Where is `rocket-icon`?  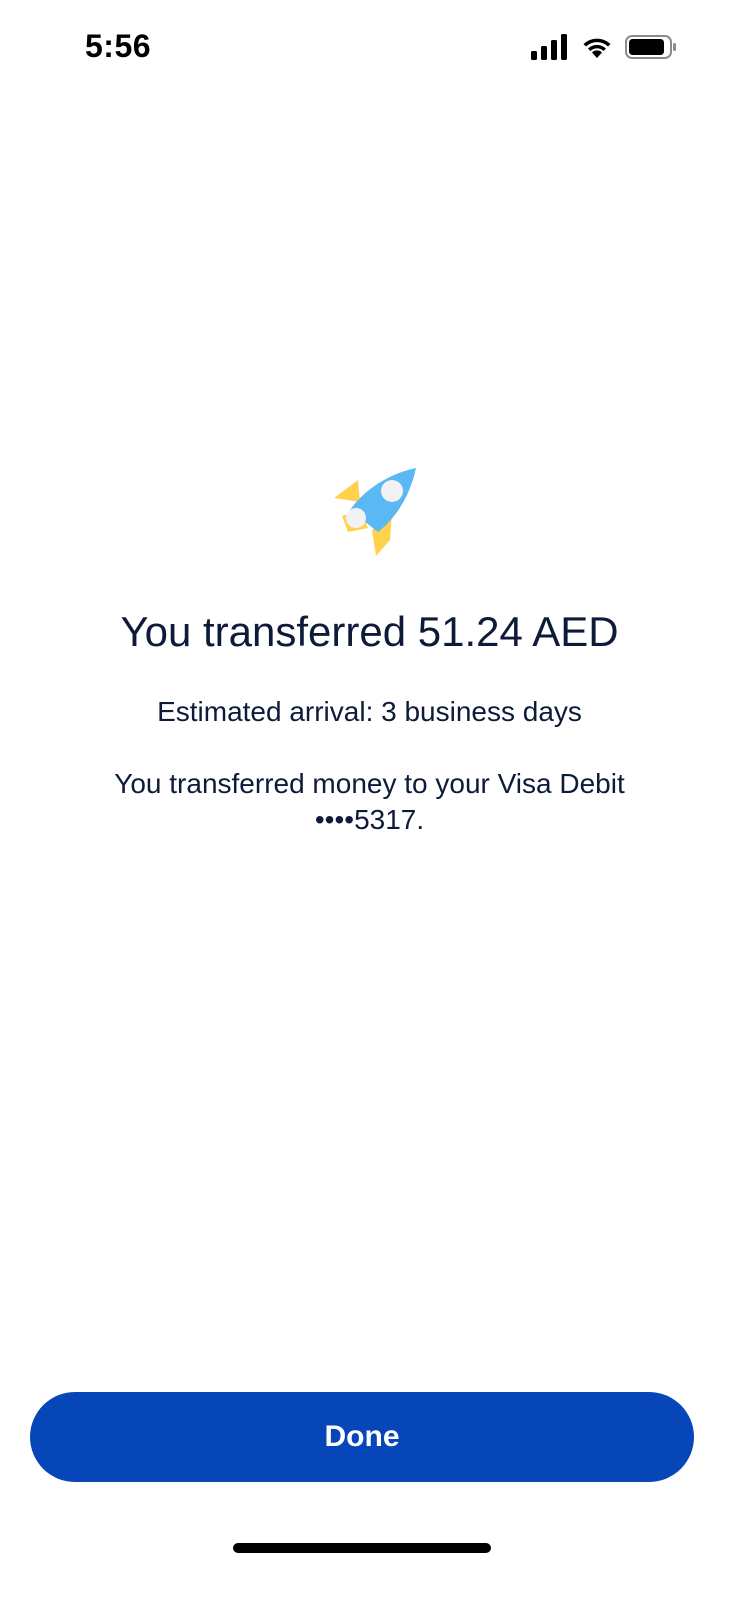 rocket-icon is located at coordinates (374, 512).